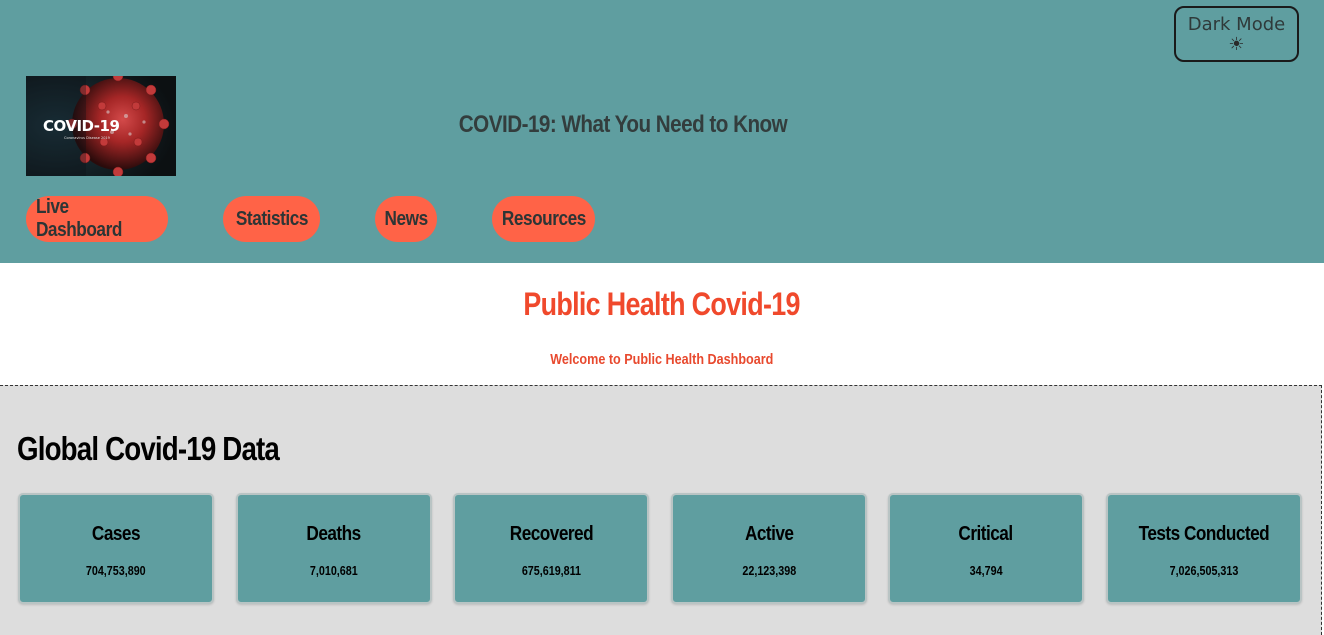 The image size is (1324, 635). I want to click on section-title: Global Covid-19 Data, so click(148, 448).